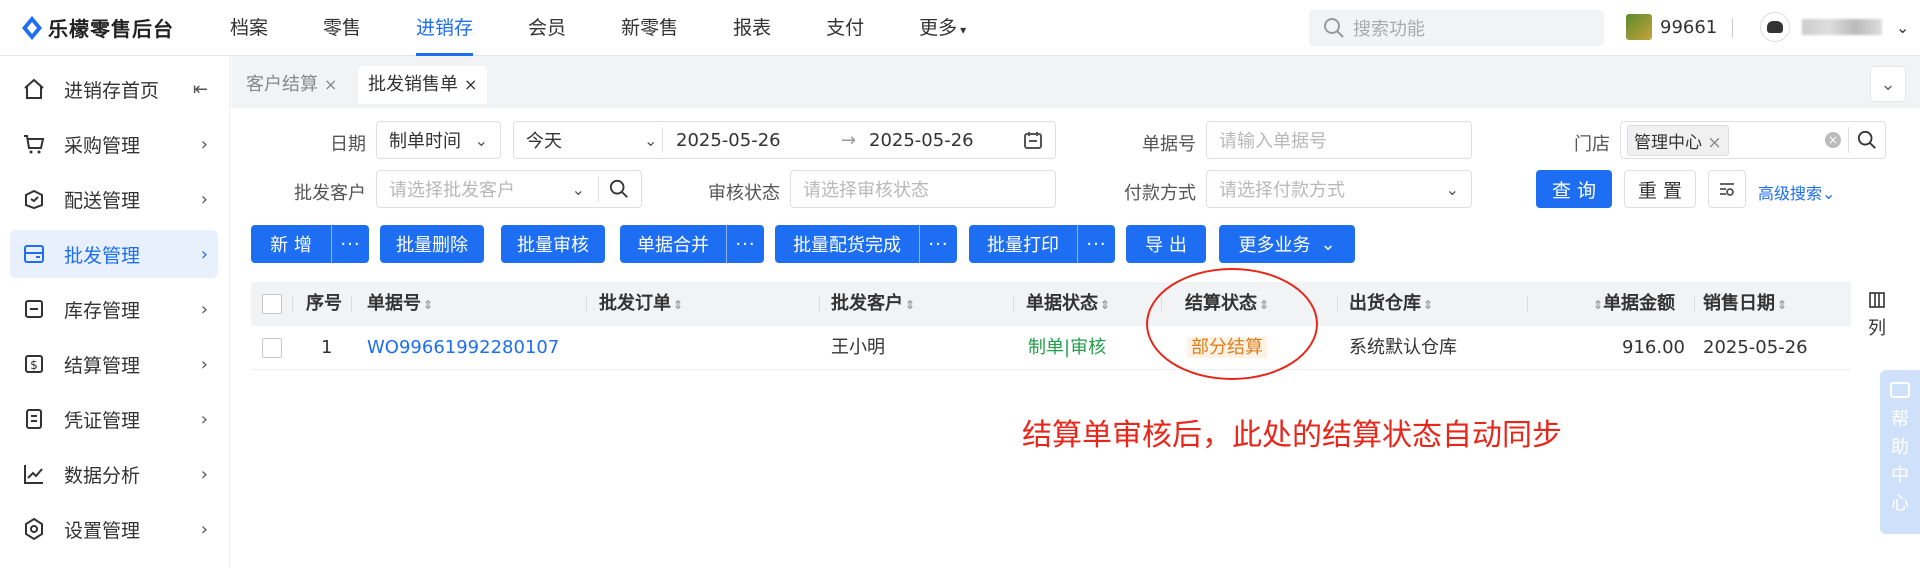 Image resolution: width=1920 pixels, height=568 pixels. Describe the element at coordinates (938, 27) in the screenshot. I see `nav-more-label: 更多` at that location.